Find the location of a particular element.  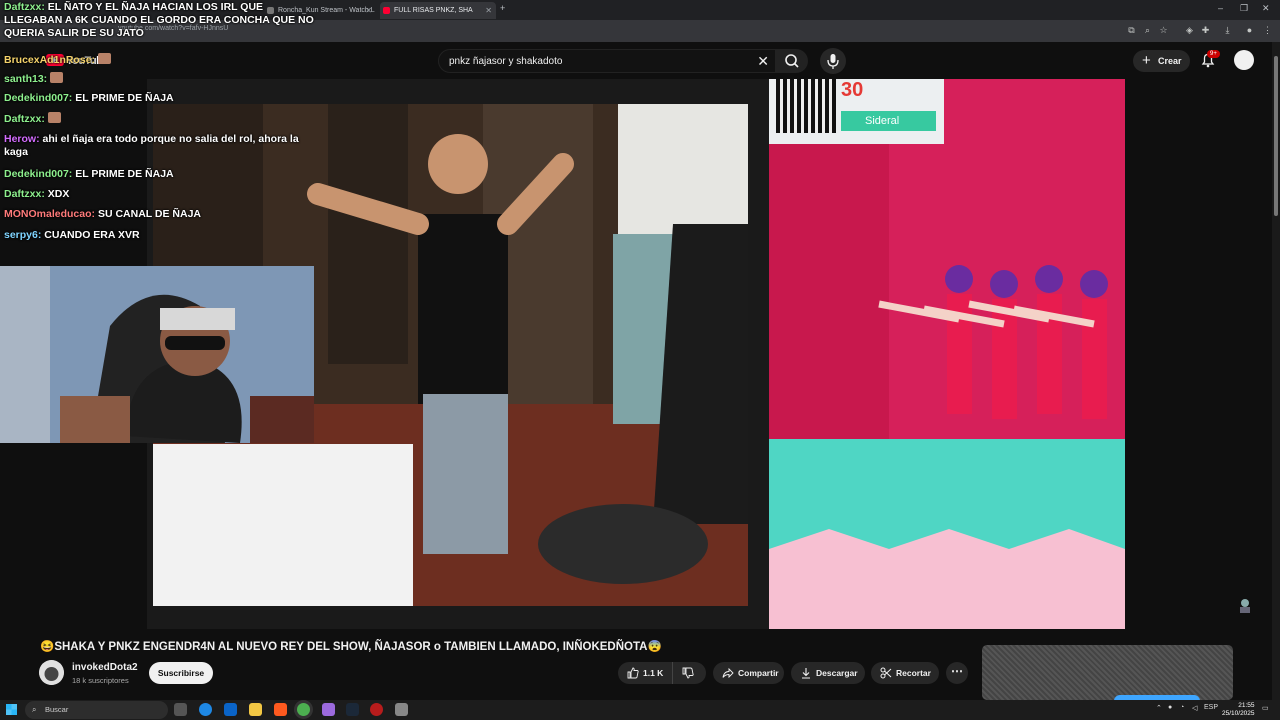

voice-search-button is located at coordinates (833, 61).